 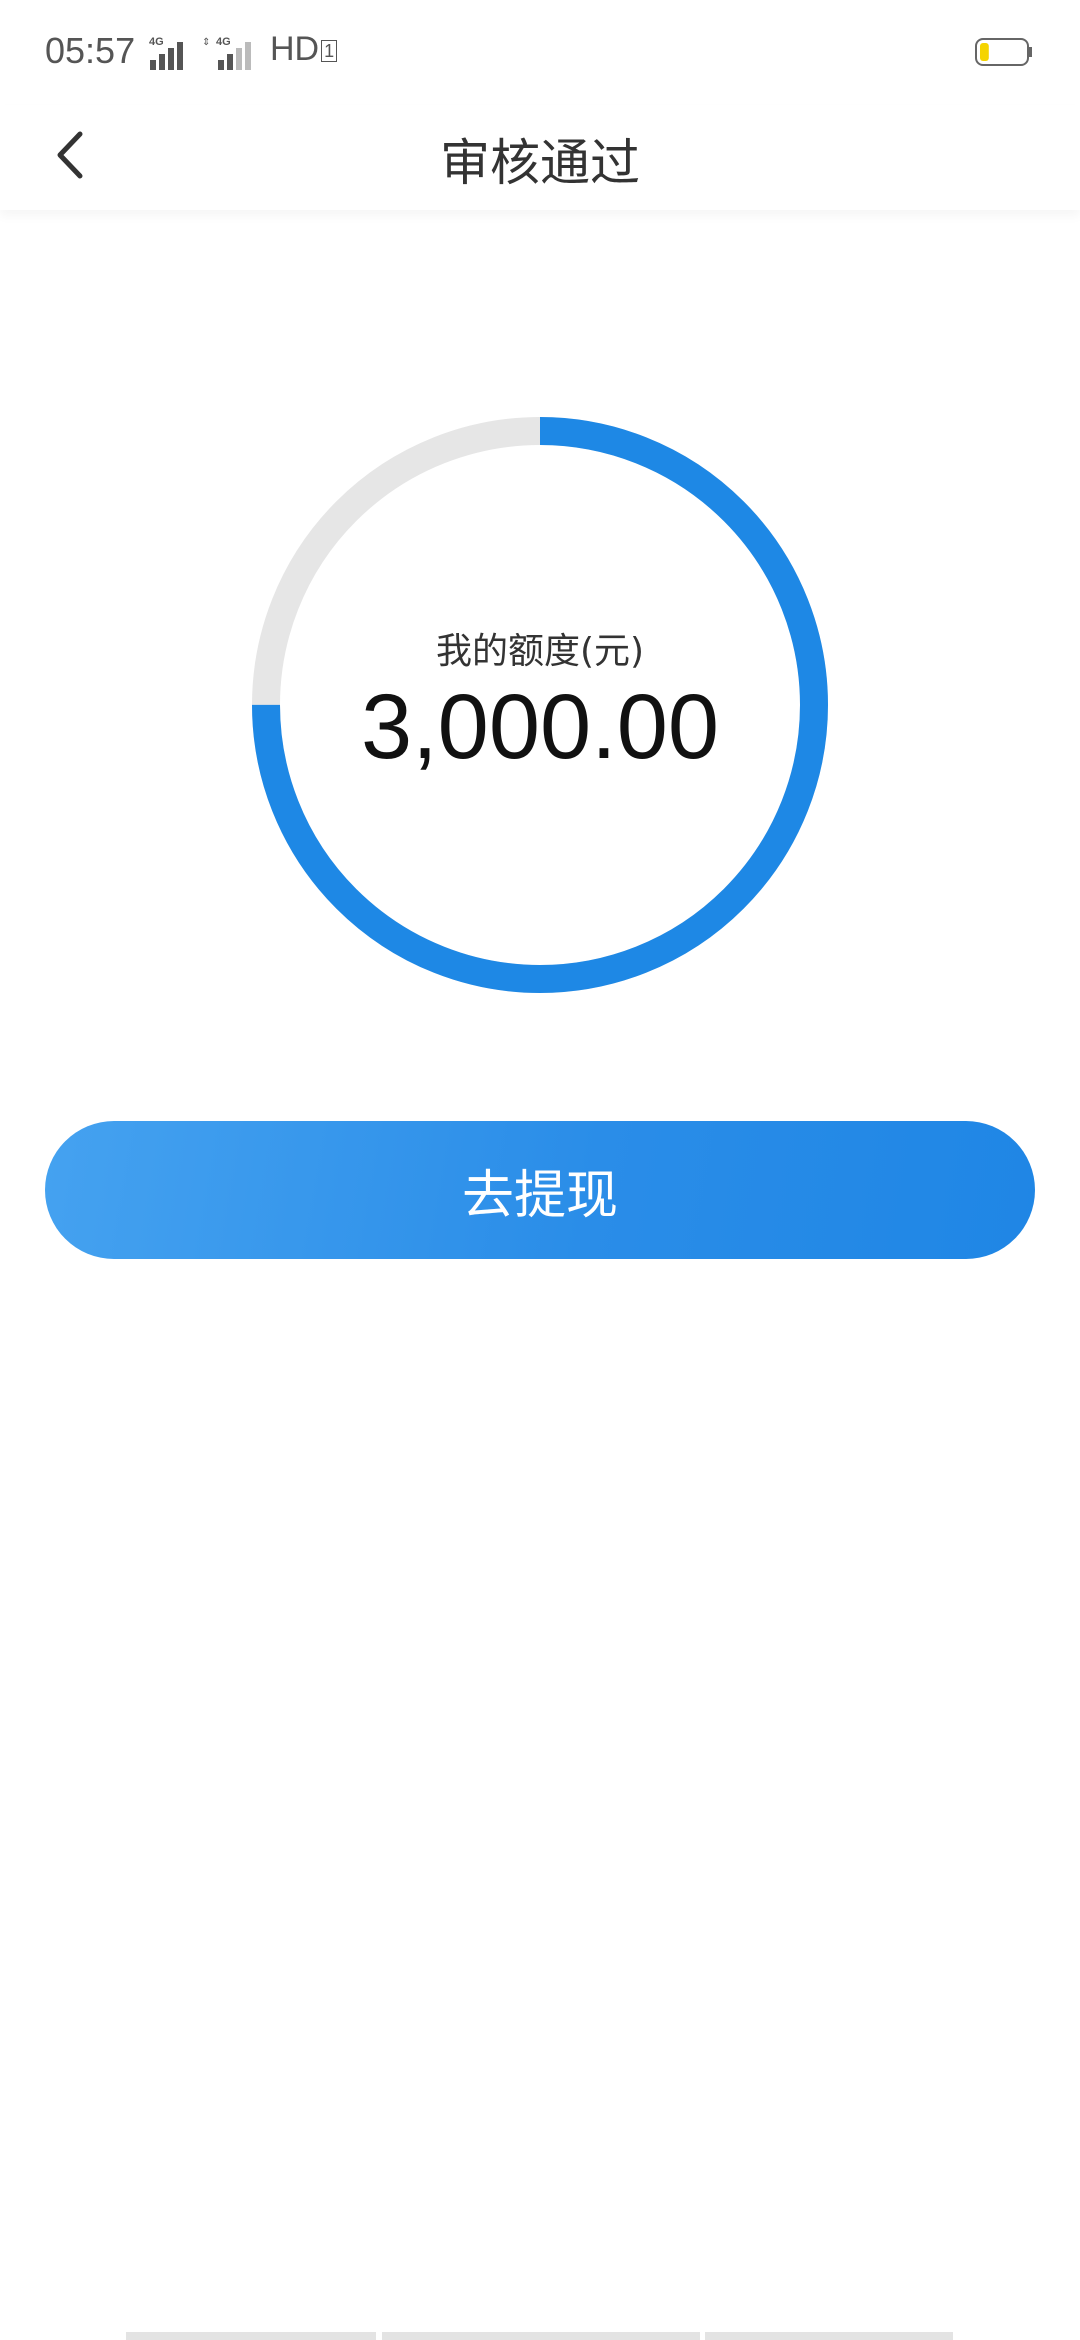 What do you see at coordinates (1003, 52) in the screenshot?
I see `battery-icon` at bounding box center [1003, 52].